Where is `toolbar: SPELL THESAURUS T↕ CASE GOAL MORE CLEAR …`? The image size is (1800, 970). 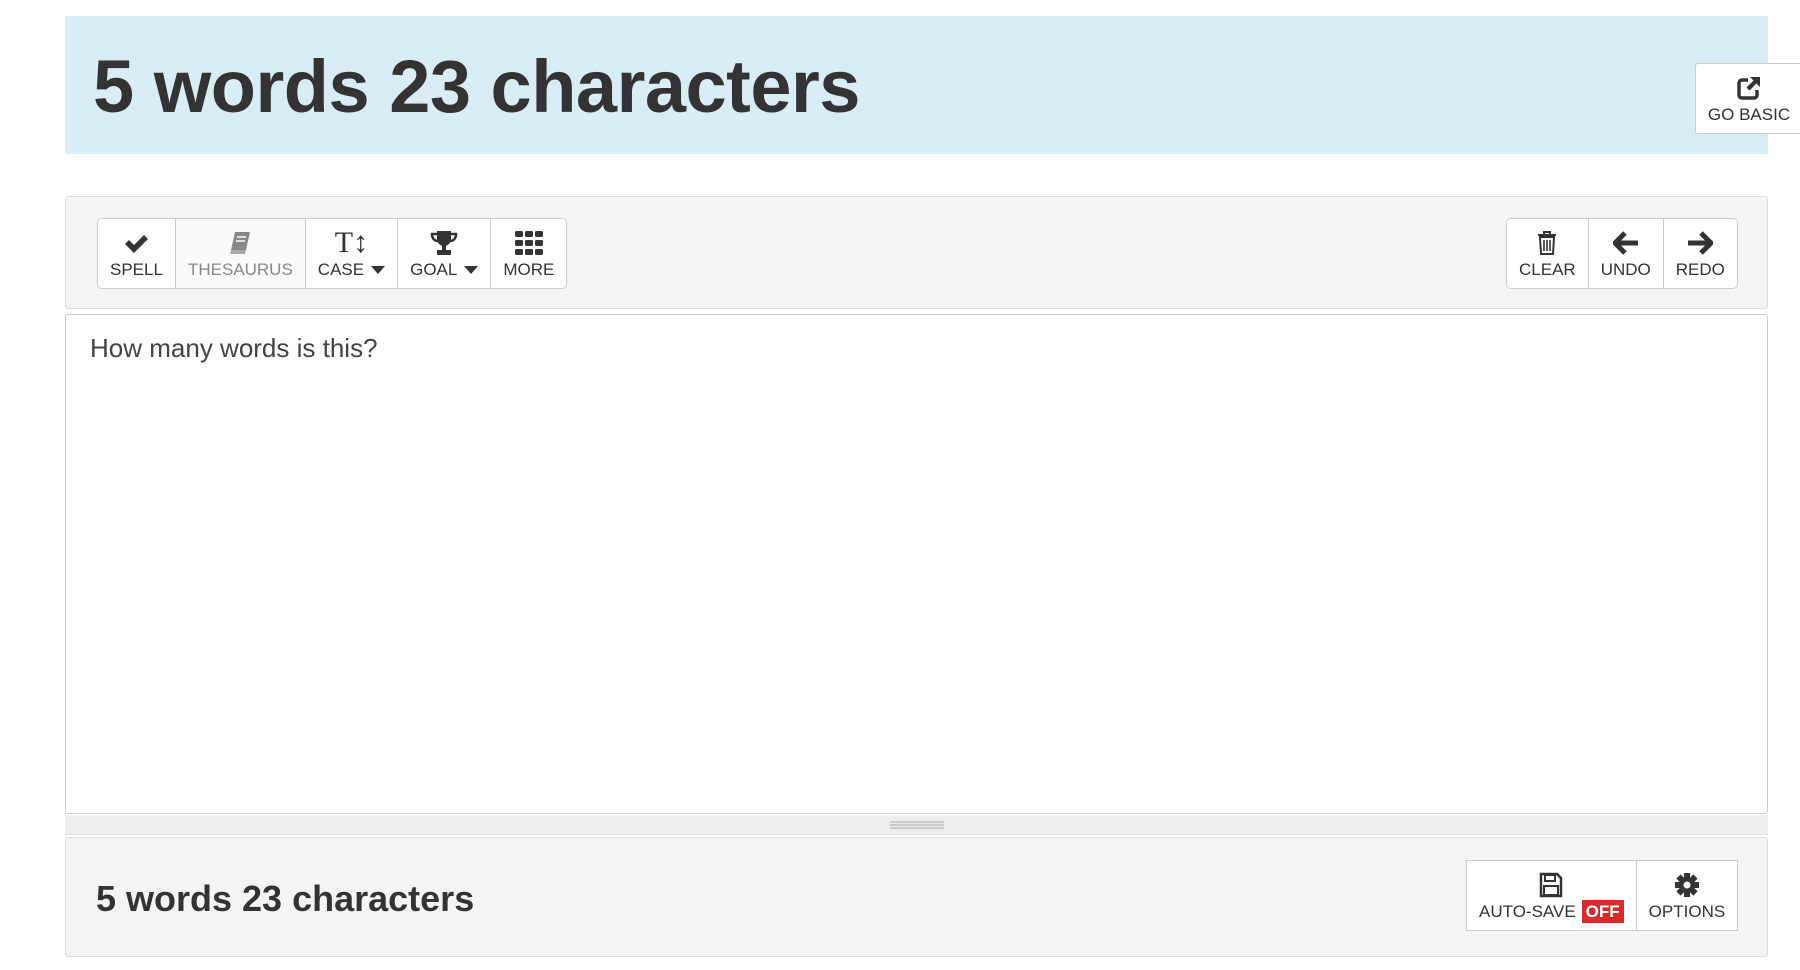 toolbar: SPELL THESAURUS T↕ CASE GOAL MORE CLEAR … is located at coordinates (916, 252).